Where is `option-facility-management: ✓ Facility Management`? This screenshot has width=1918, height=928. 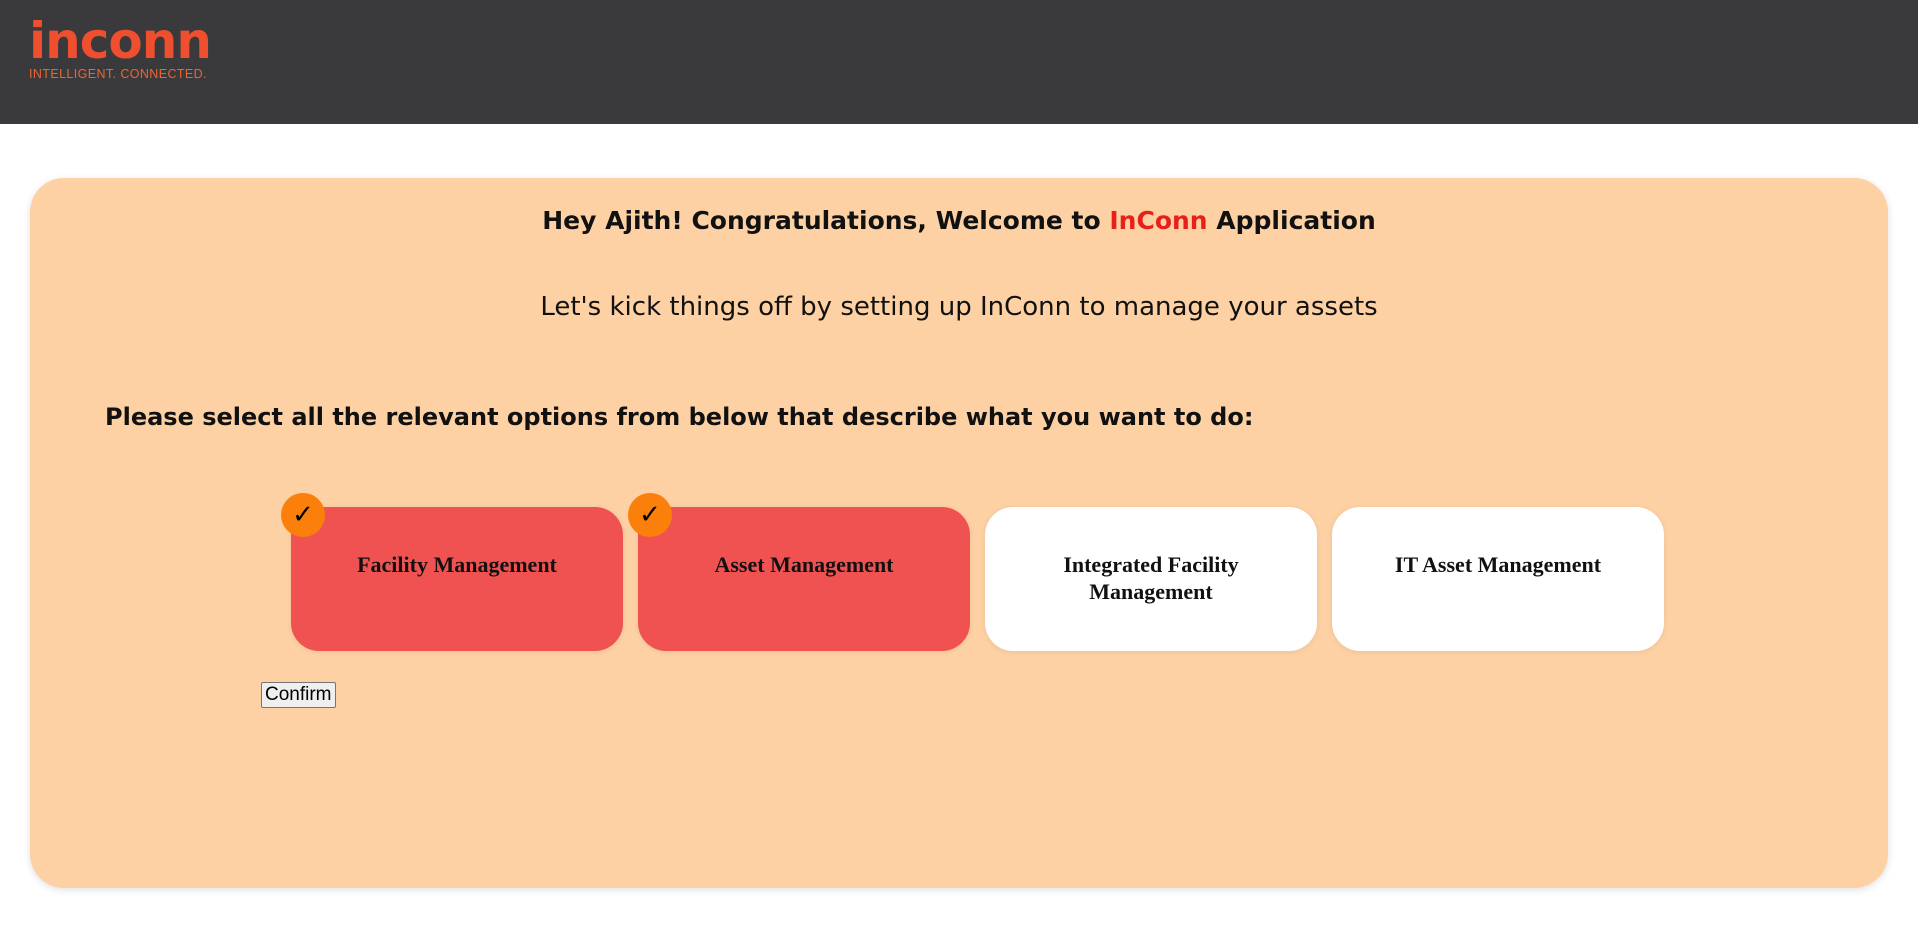 option-facility-management: ✓ Facility Management is located at coordinates (452, 572).